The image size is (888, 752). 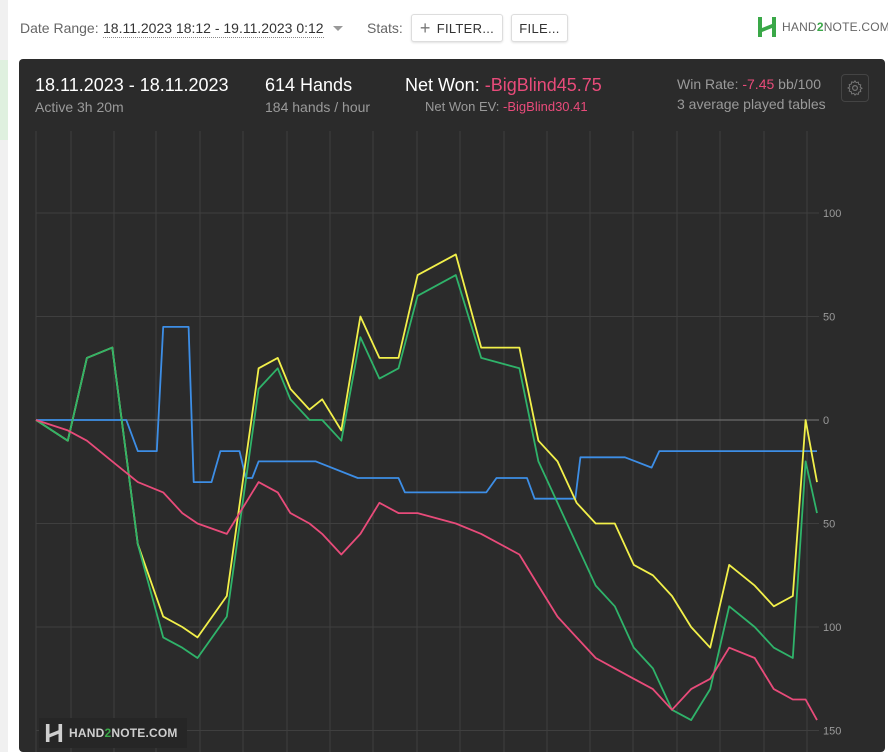 I want to click on left-edge, so click(x=4, y=376).